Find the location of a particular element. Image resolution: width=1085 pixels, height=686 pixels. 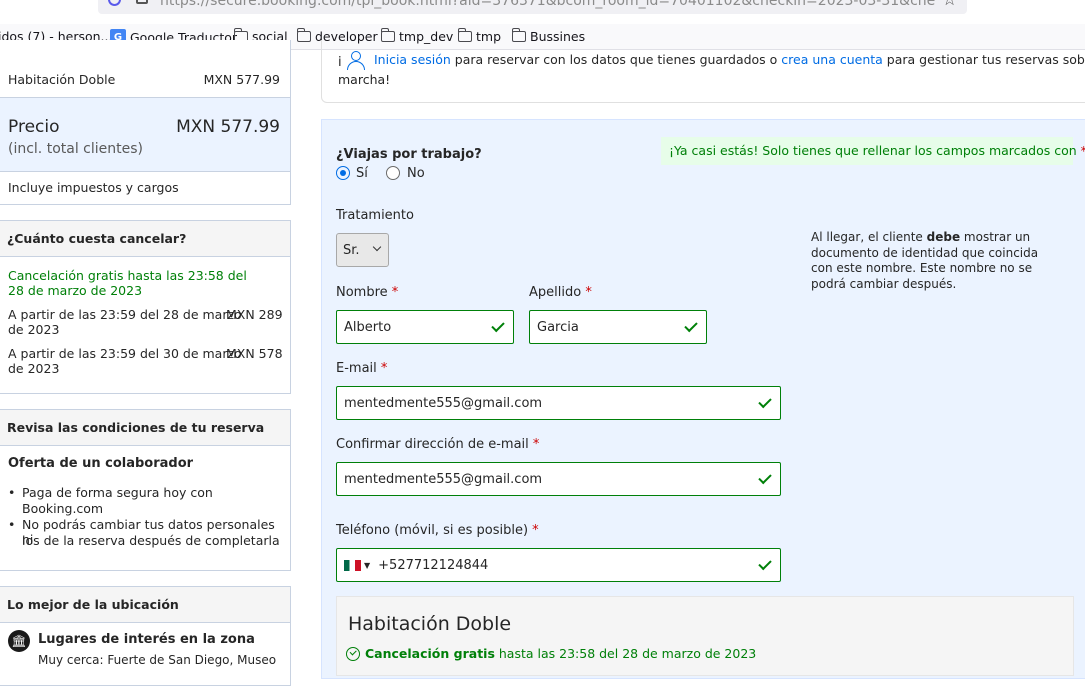

user-icon is located at coordinates (356, 59).